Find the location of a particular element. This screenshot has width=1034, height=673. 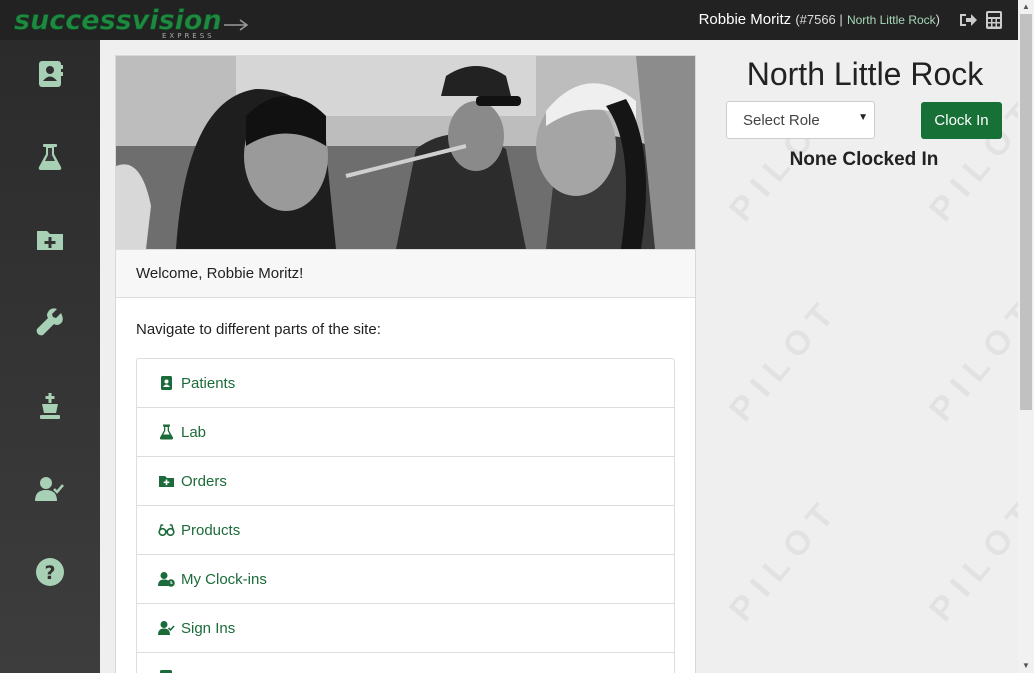

scroll-thumb is located at coordinates (1026, 212).